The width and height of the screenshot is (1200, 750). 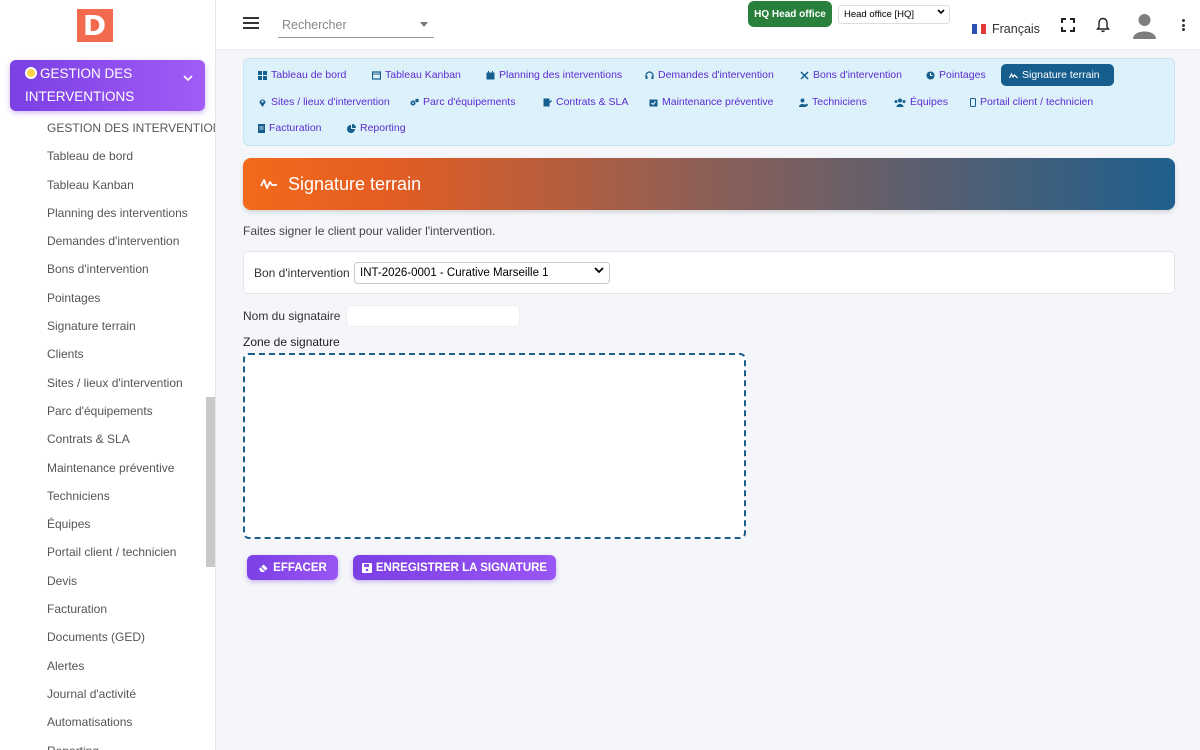 What do you see at coordinates (1068, 25) in the screenshot?
I see `fullscreen-icon` at bounding box center [1068, 25].